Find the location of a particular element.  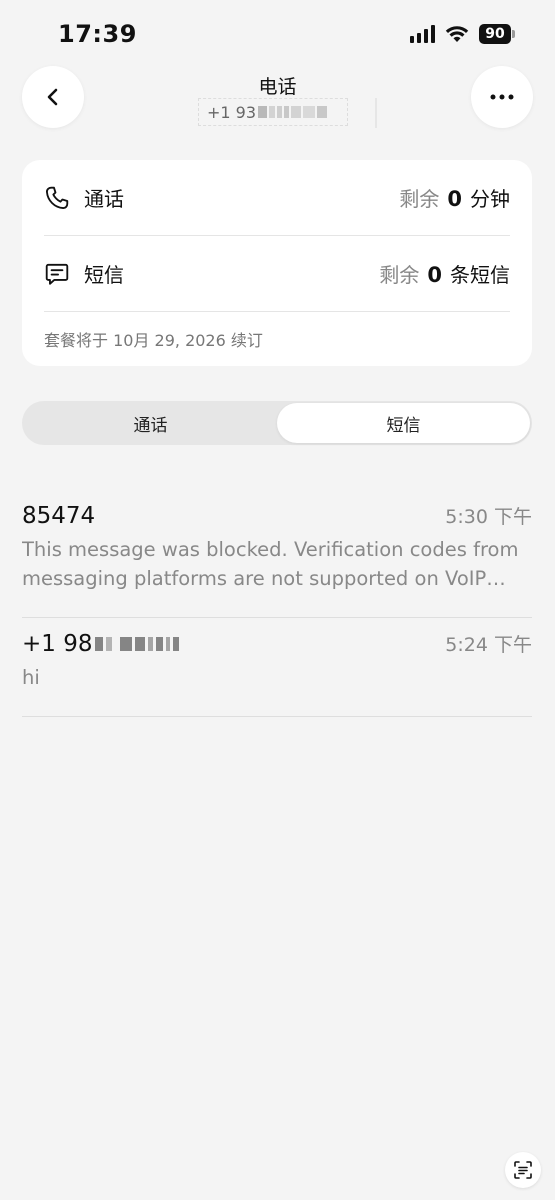

battery-icon: 90 is located at coordinates (497, 34).